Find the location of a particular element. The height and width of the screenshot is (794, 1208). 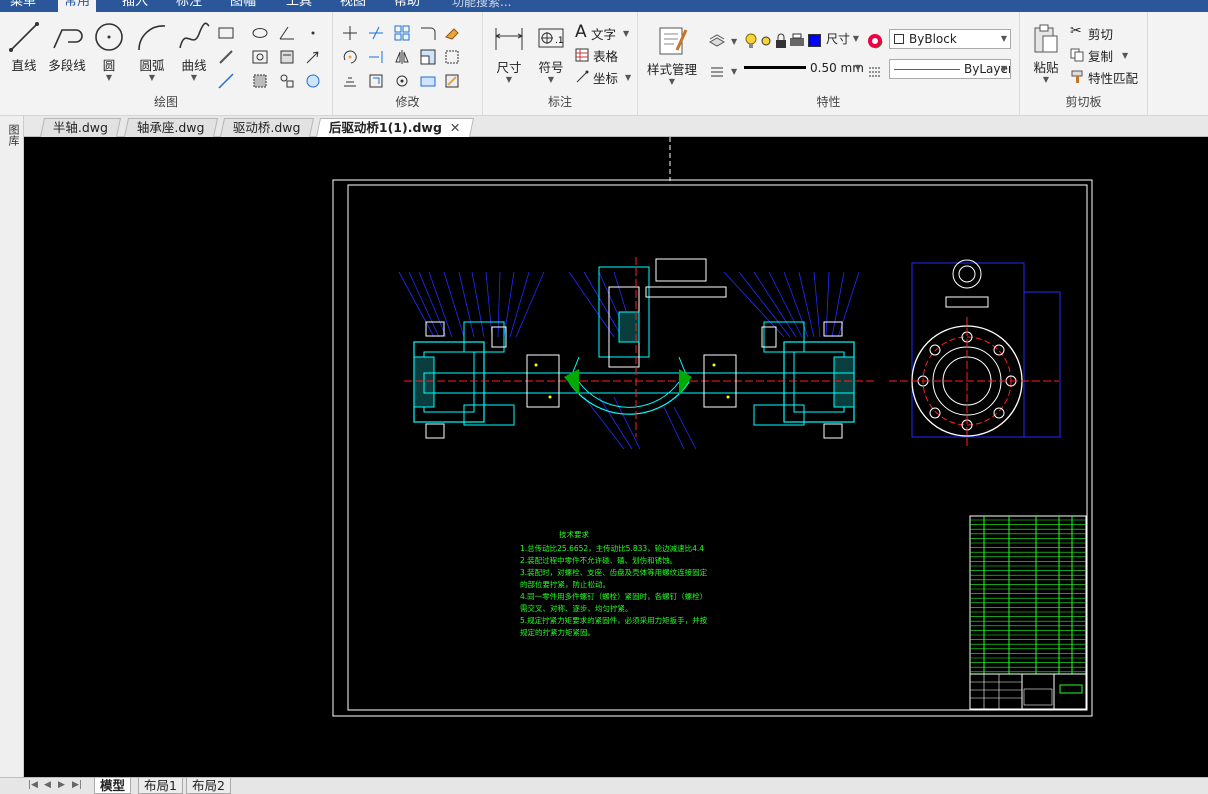

globe-icon is located at coordinates (313, 81).